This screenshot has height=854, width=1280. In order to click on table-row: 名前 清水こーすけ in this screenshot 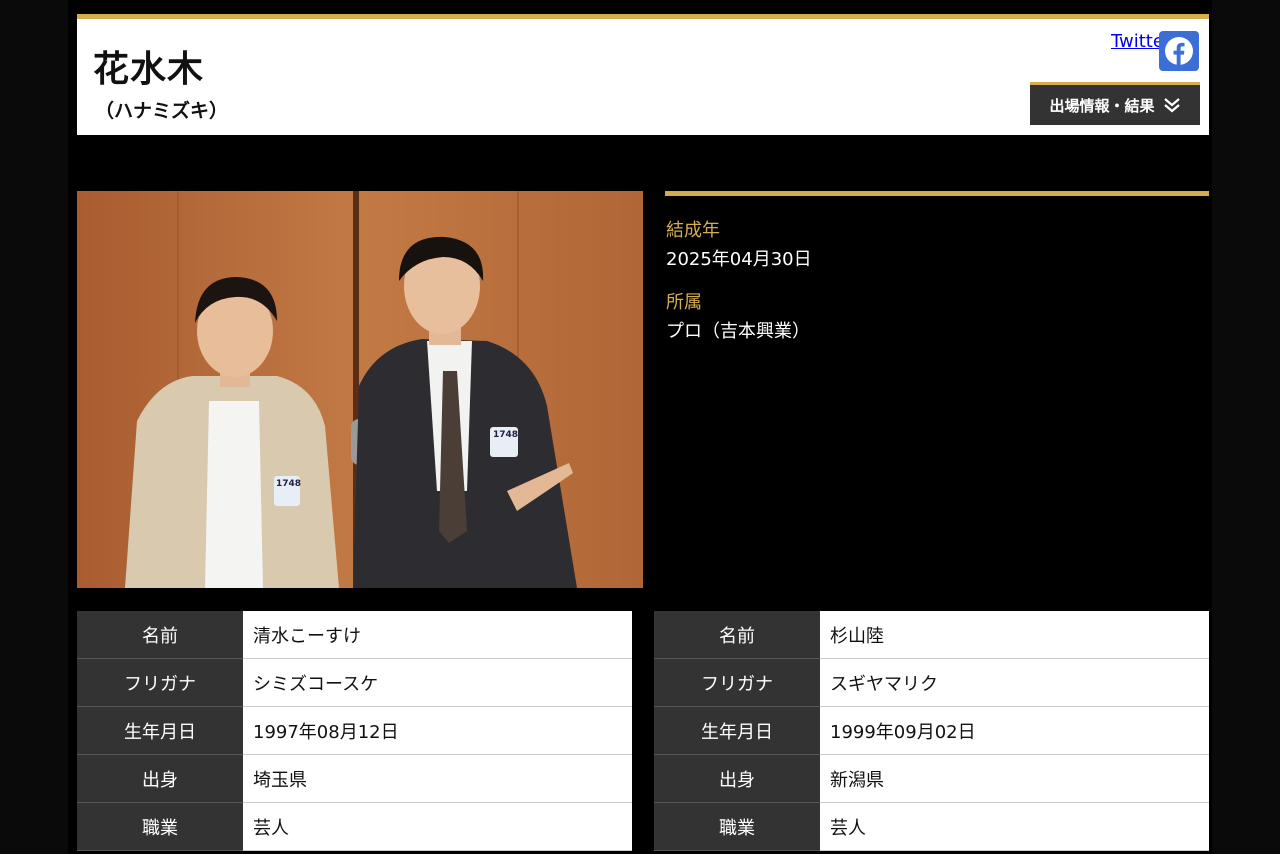, I will do `click(354, 635)`.